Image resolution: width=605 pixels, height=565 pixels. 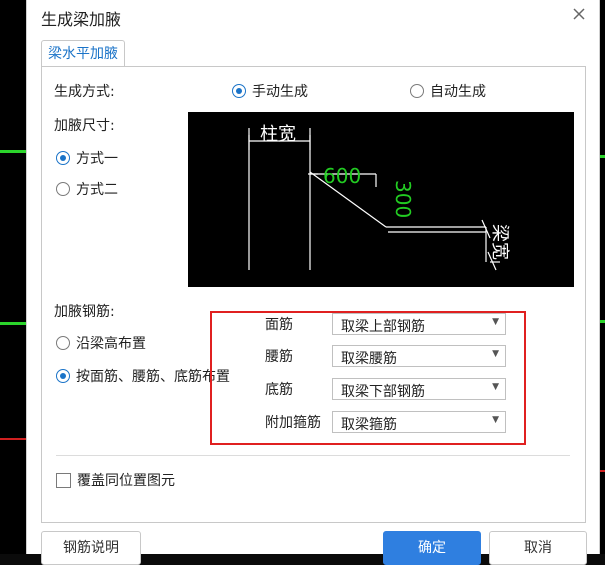 I want to click on radio-by-bar-type-label: 按面筋、腰筋、底筋布置, so click(x=153, y=377).